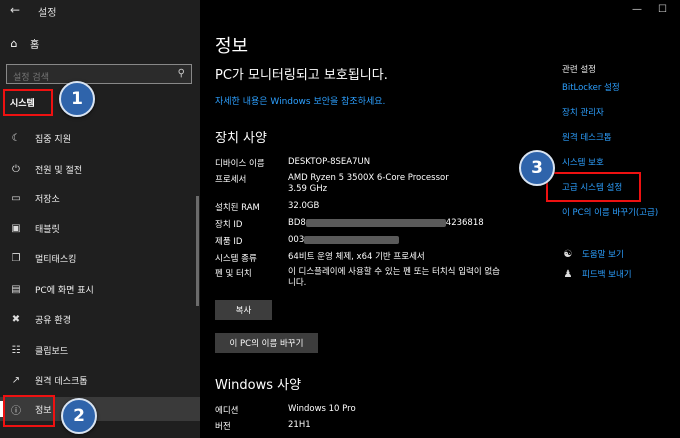  I want to click on tablet-icon: ▣, so click(16, 228).